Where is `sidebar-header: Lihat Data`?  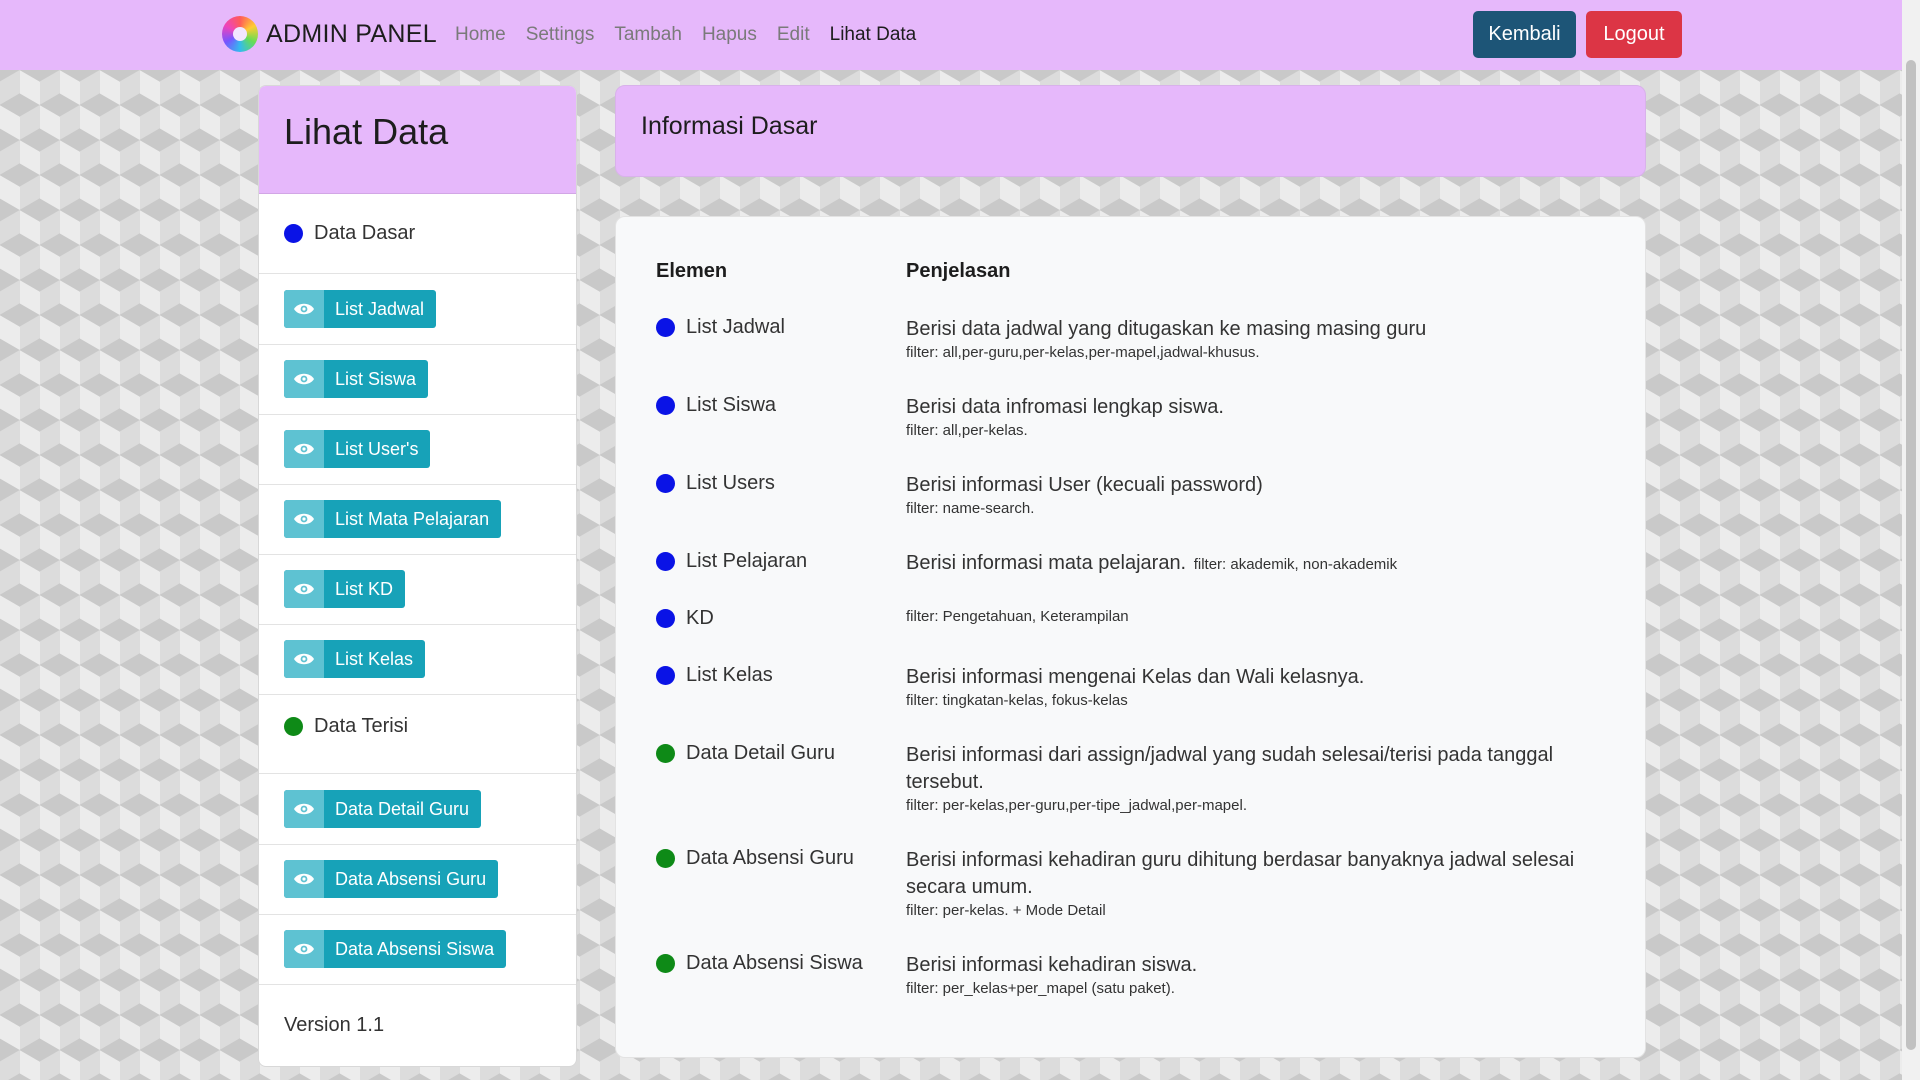
sidebar-header: Lihat Data is located at coordinates (417, 140).